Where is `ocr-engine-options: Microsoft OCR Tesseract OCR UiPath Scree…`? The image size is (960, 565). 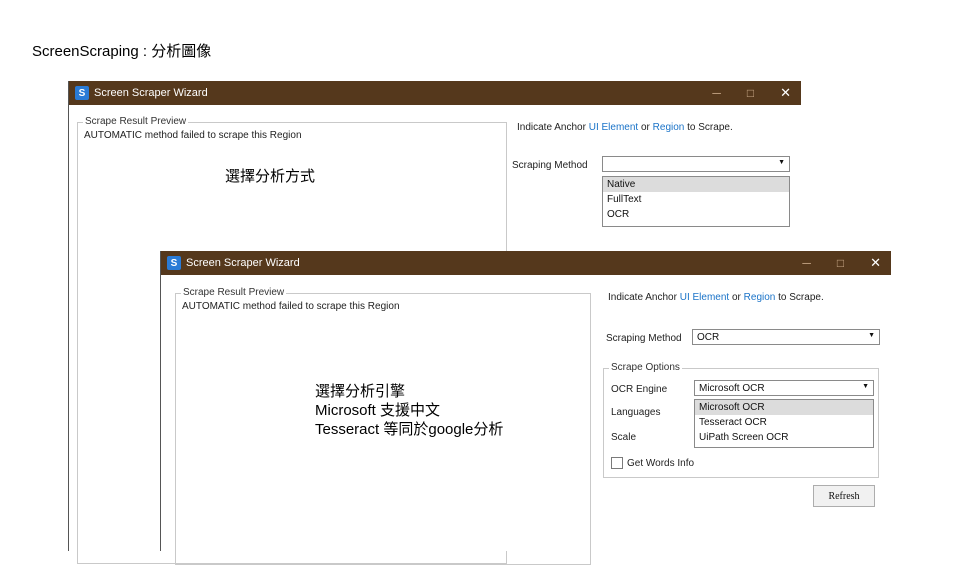
ocr-engine-options: Microsoft OCR Tesseract OCR UiPath Scree… is located at coordinates (784, 423).